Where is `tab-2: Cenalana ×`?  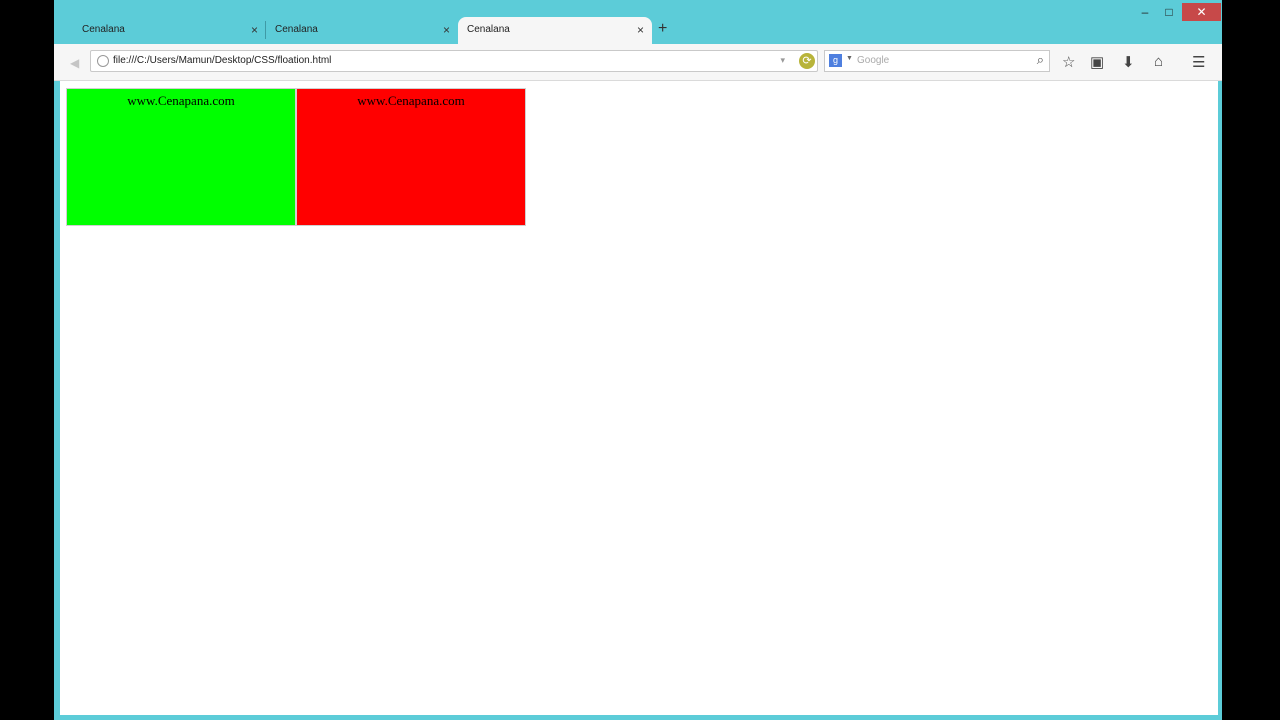 tab-2: Cenalana × is located at coordinates (362, 30).